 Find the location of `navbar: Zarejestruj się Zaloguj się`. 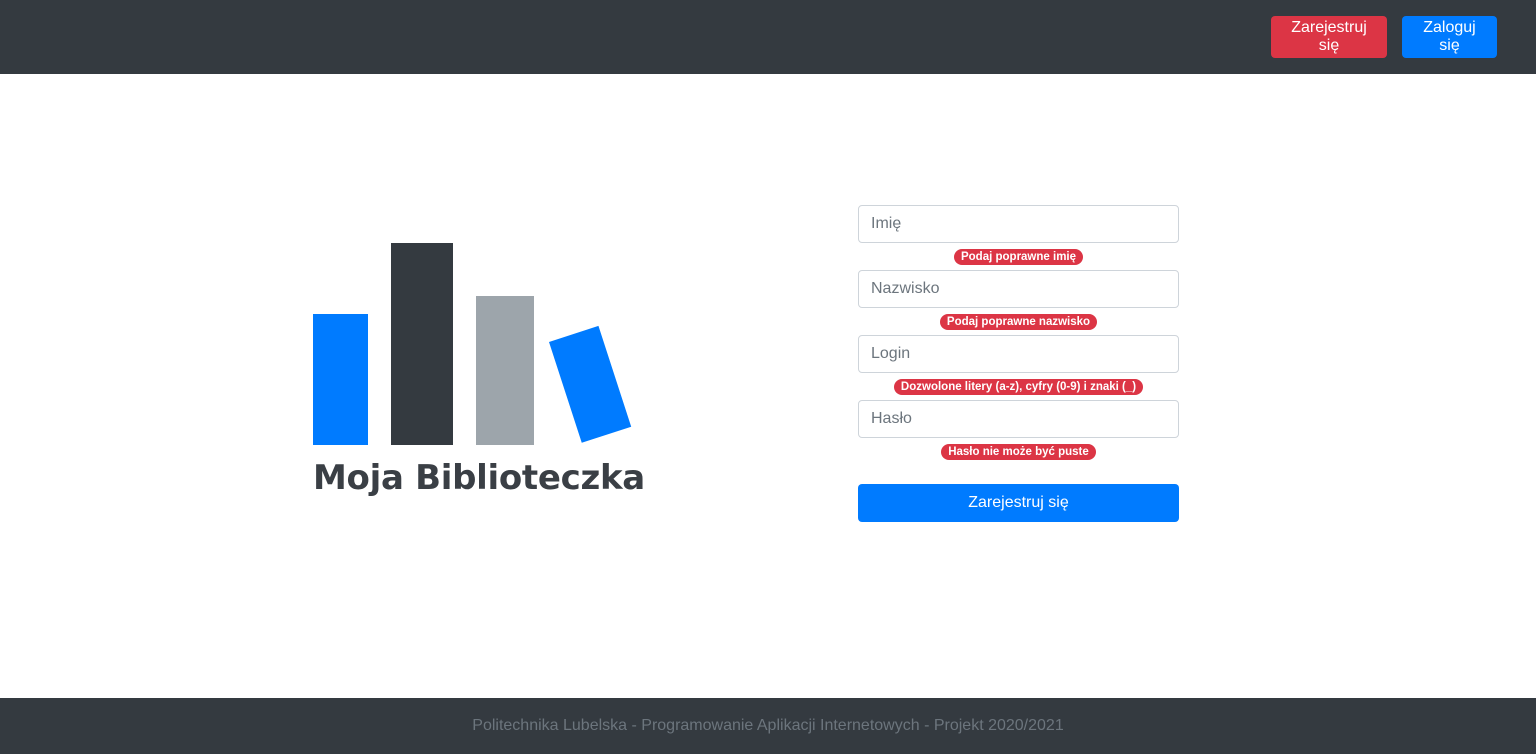

navbar: Zarejestruj się Zaloguj się is located at coordinates (768, 37).